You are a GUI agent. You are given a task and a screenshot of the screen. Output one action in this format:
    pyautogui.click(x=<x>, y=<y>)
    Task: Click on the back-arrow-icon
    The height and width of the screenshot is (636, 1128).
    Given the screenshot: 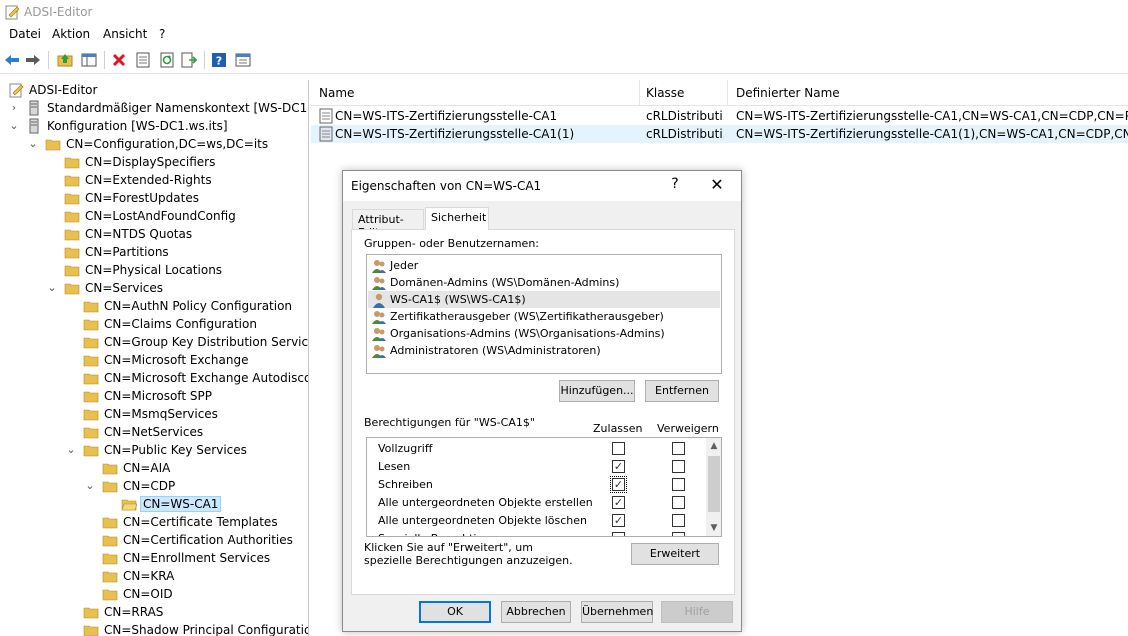 What is the action you would take?
    pyautogui.click(x=12, y=60)
    